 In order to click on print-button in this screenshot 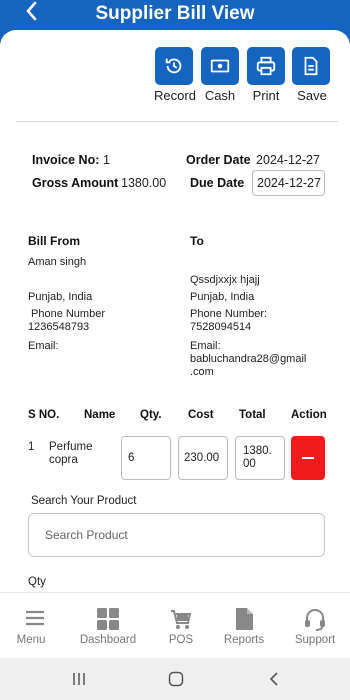, I will do `click(266, 66)`.